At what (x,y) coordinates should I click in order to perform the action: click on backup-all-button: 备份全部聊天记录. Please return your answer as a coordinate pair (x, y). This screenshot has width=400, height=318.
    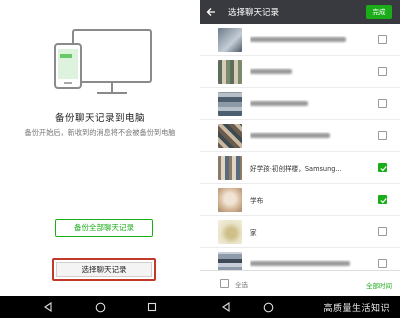
    Looking at the image, I should click on (104, 228).